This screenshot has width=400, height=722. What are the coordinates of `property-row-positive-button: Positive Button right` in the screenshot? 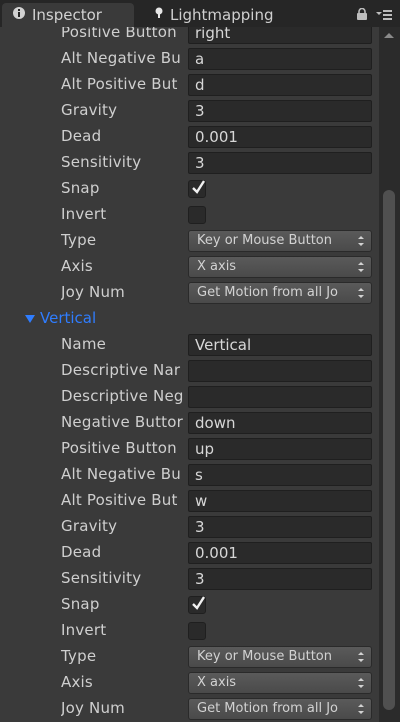 It's located at (189, 36).